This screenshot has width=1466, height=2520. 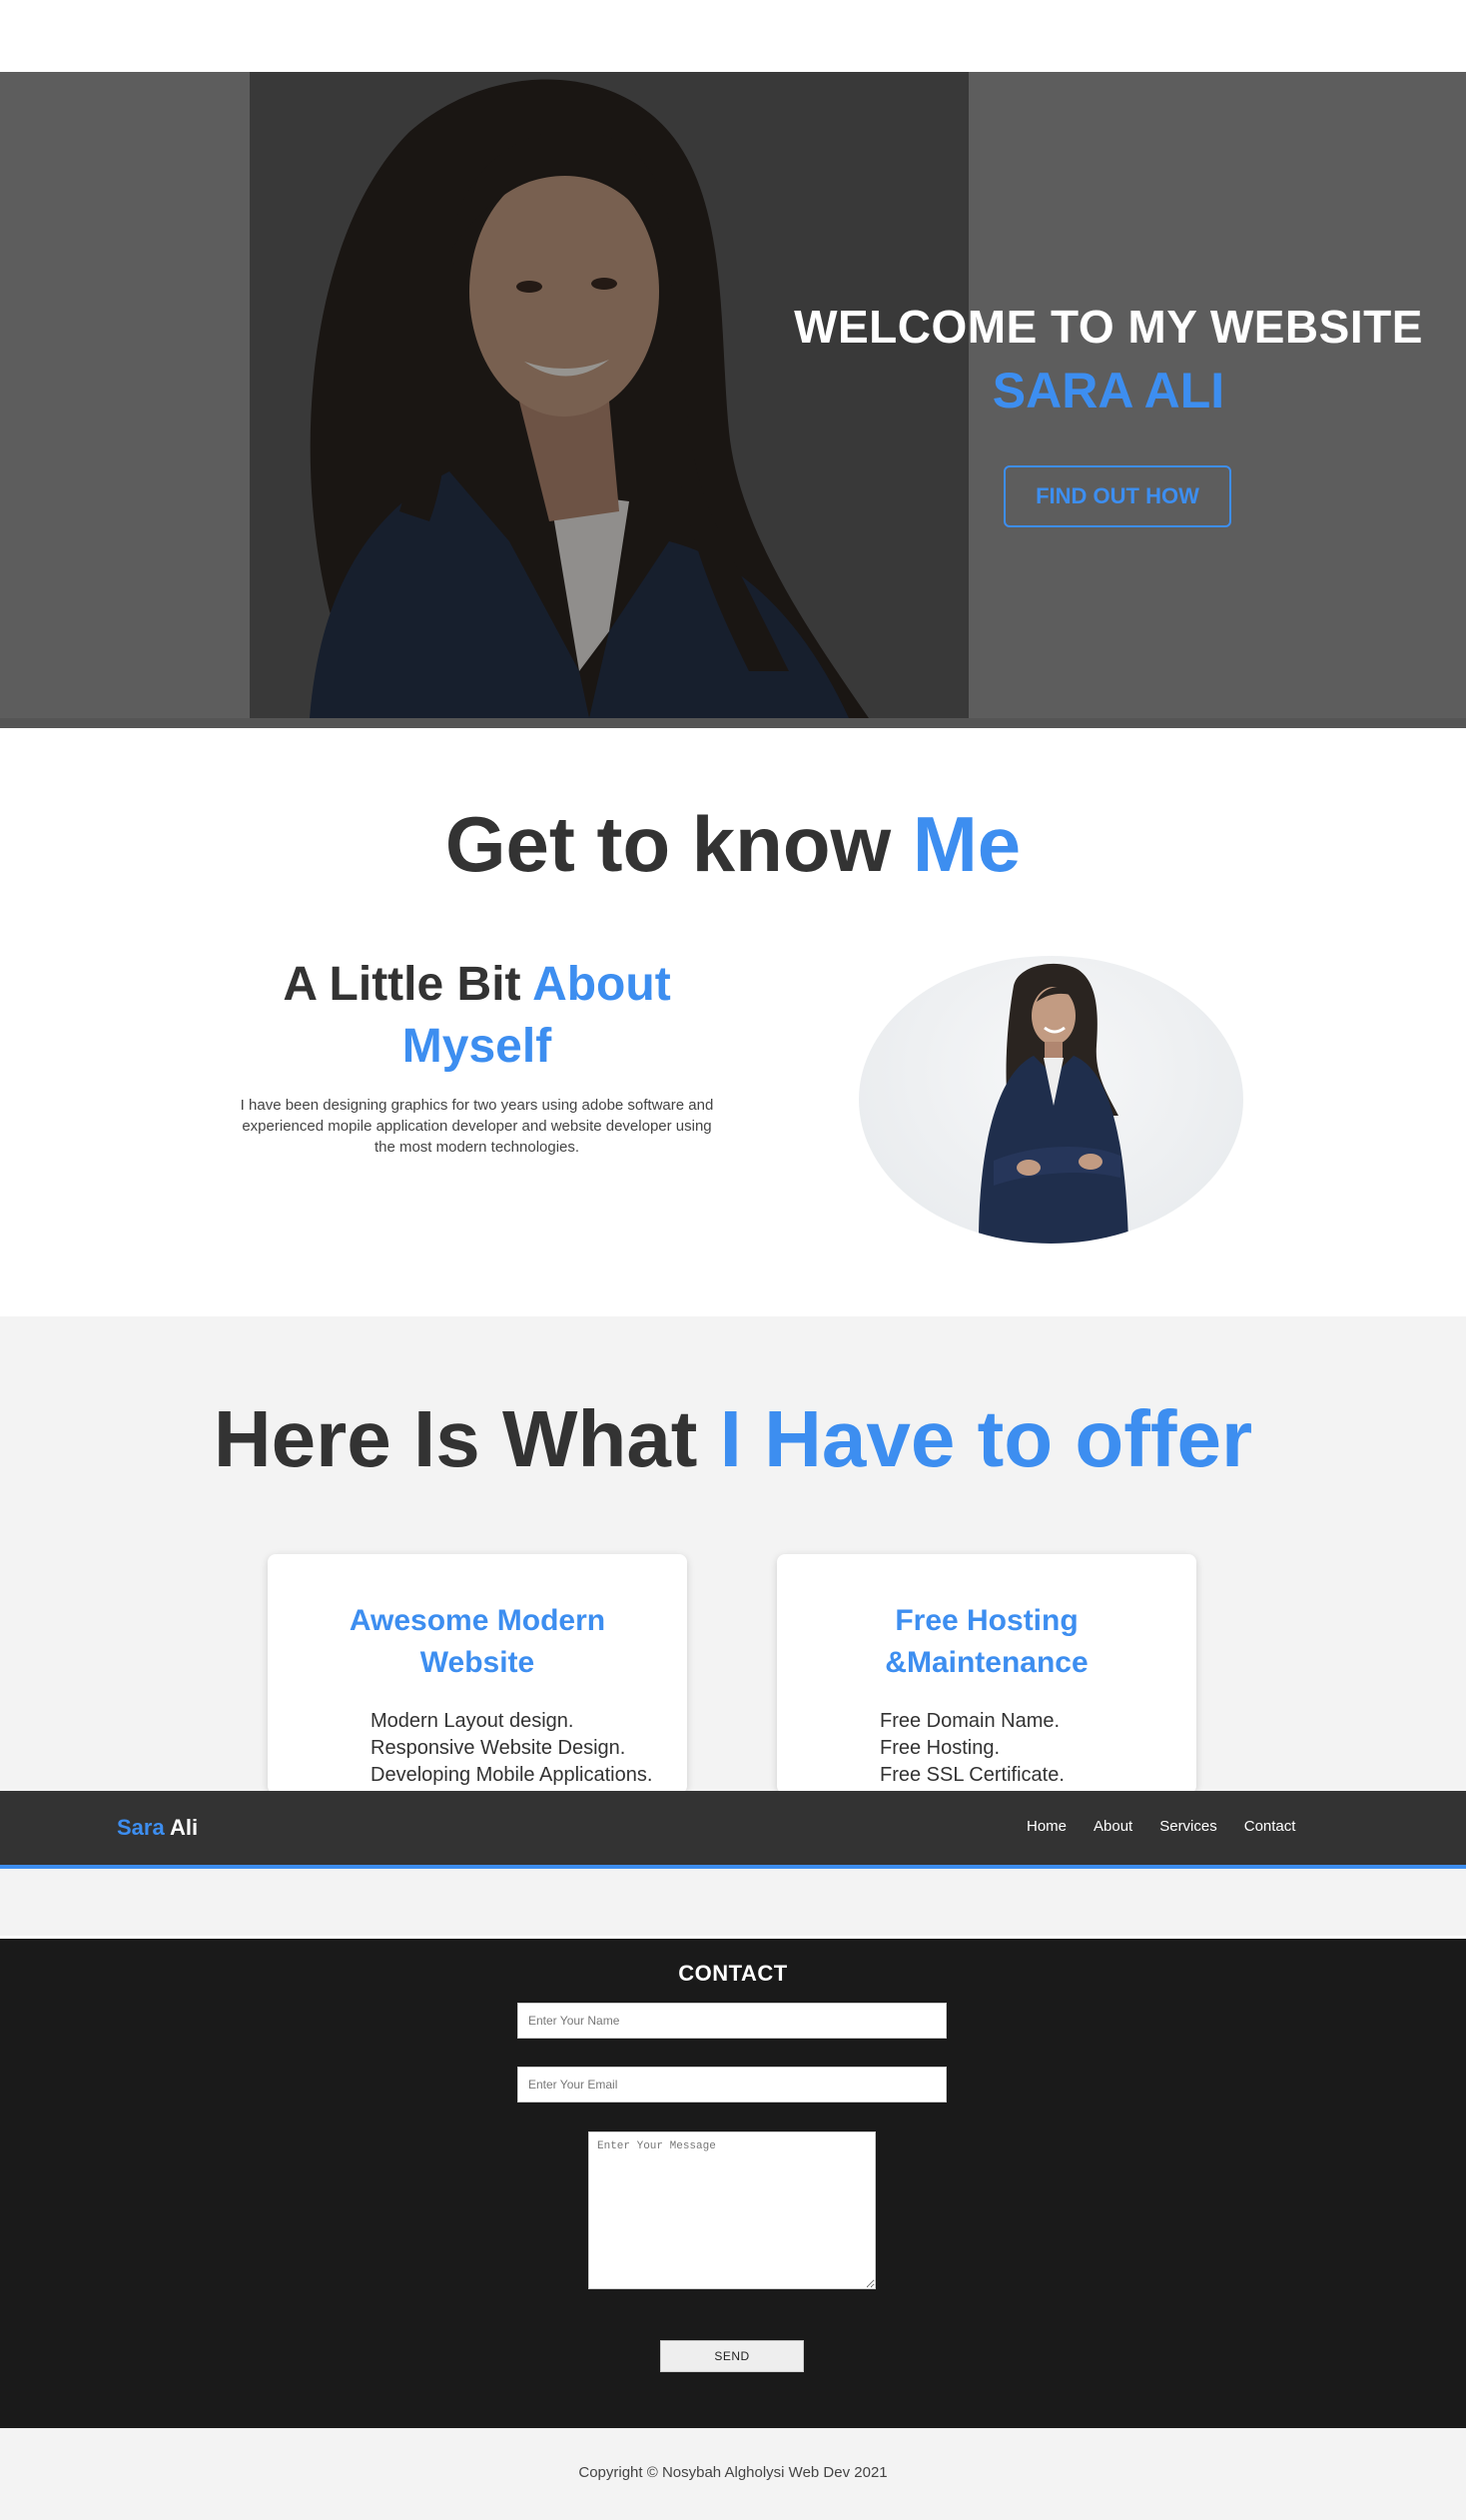 I want to click on list-item: Developing Mobile Applications., so click(x=512, y=1775).